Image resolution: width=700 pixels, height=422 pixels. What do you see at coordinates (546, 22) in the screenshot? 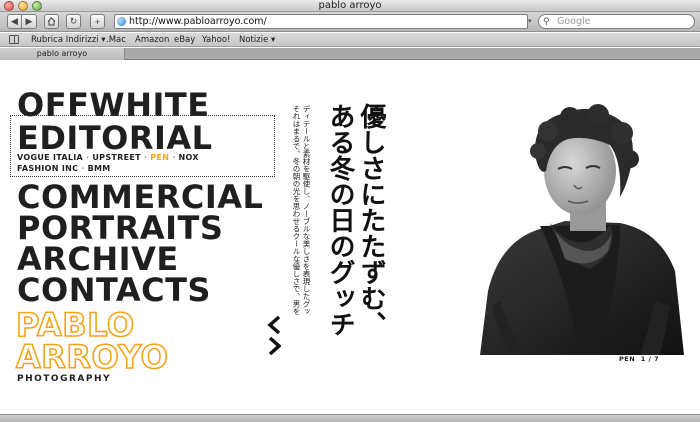
I see `search-icon: ⚲` at bounding box center [546, 22].